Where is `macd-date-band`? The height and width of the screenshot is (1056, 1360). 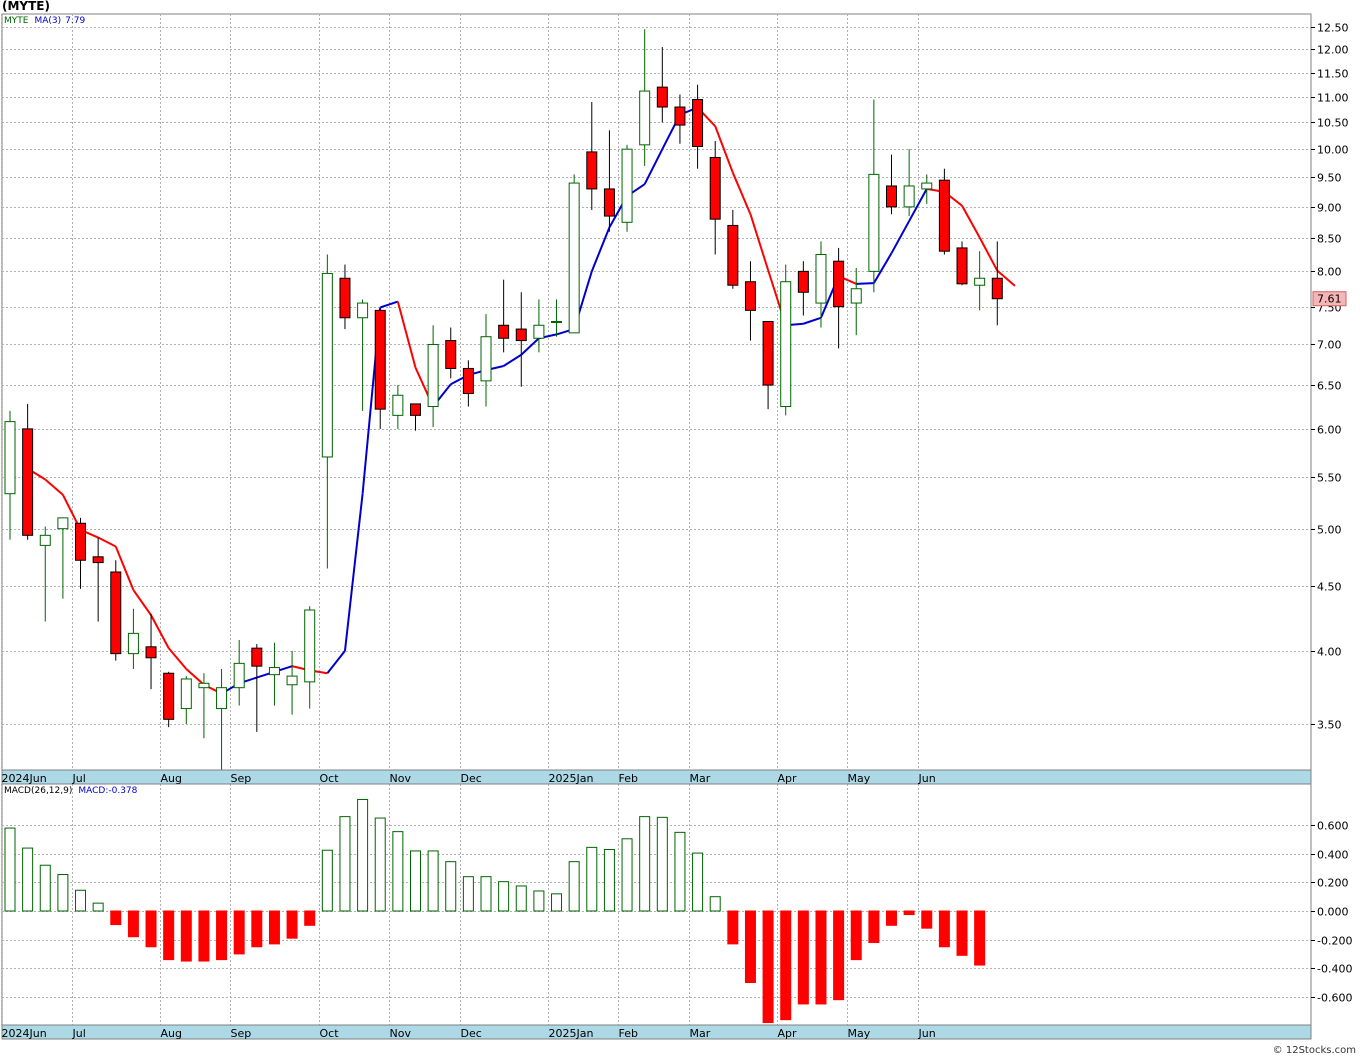 macd-date-band is located at coordinates (656, 1032).